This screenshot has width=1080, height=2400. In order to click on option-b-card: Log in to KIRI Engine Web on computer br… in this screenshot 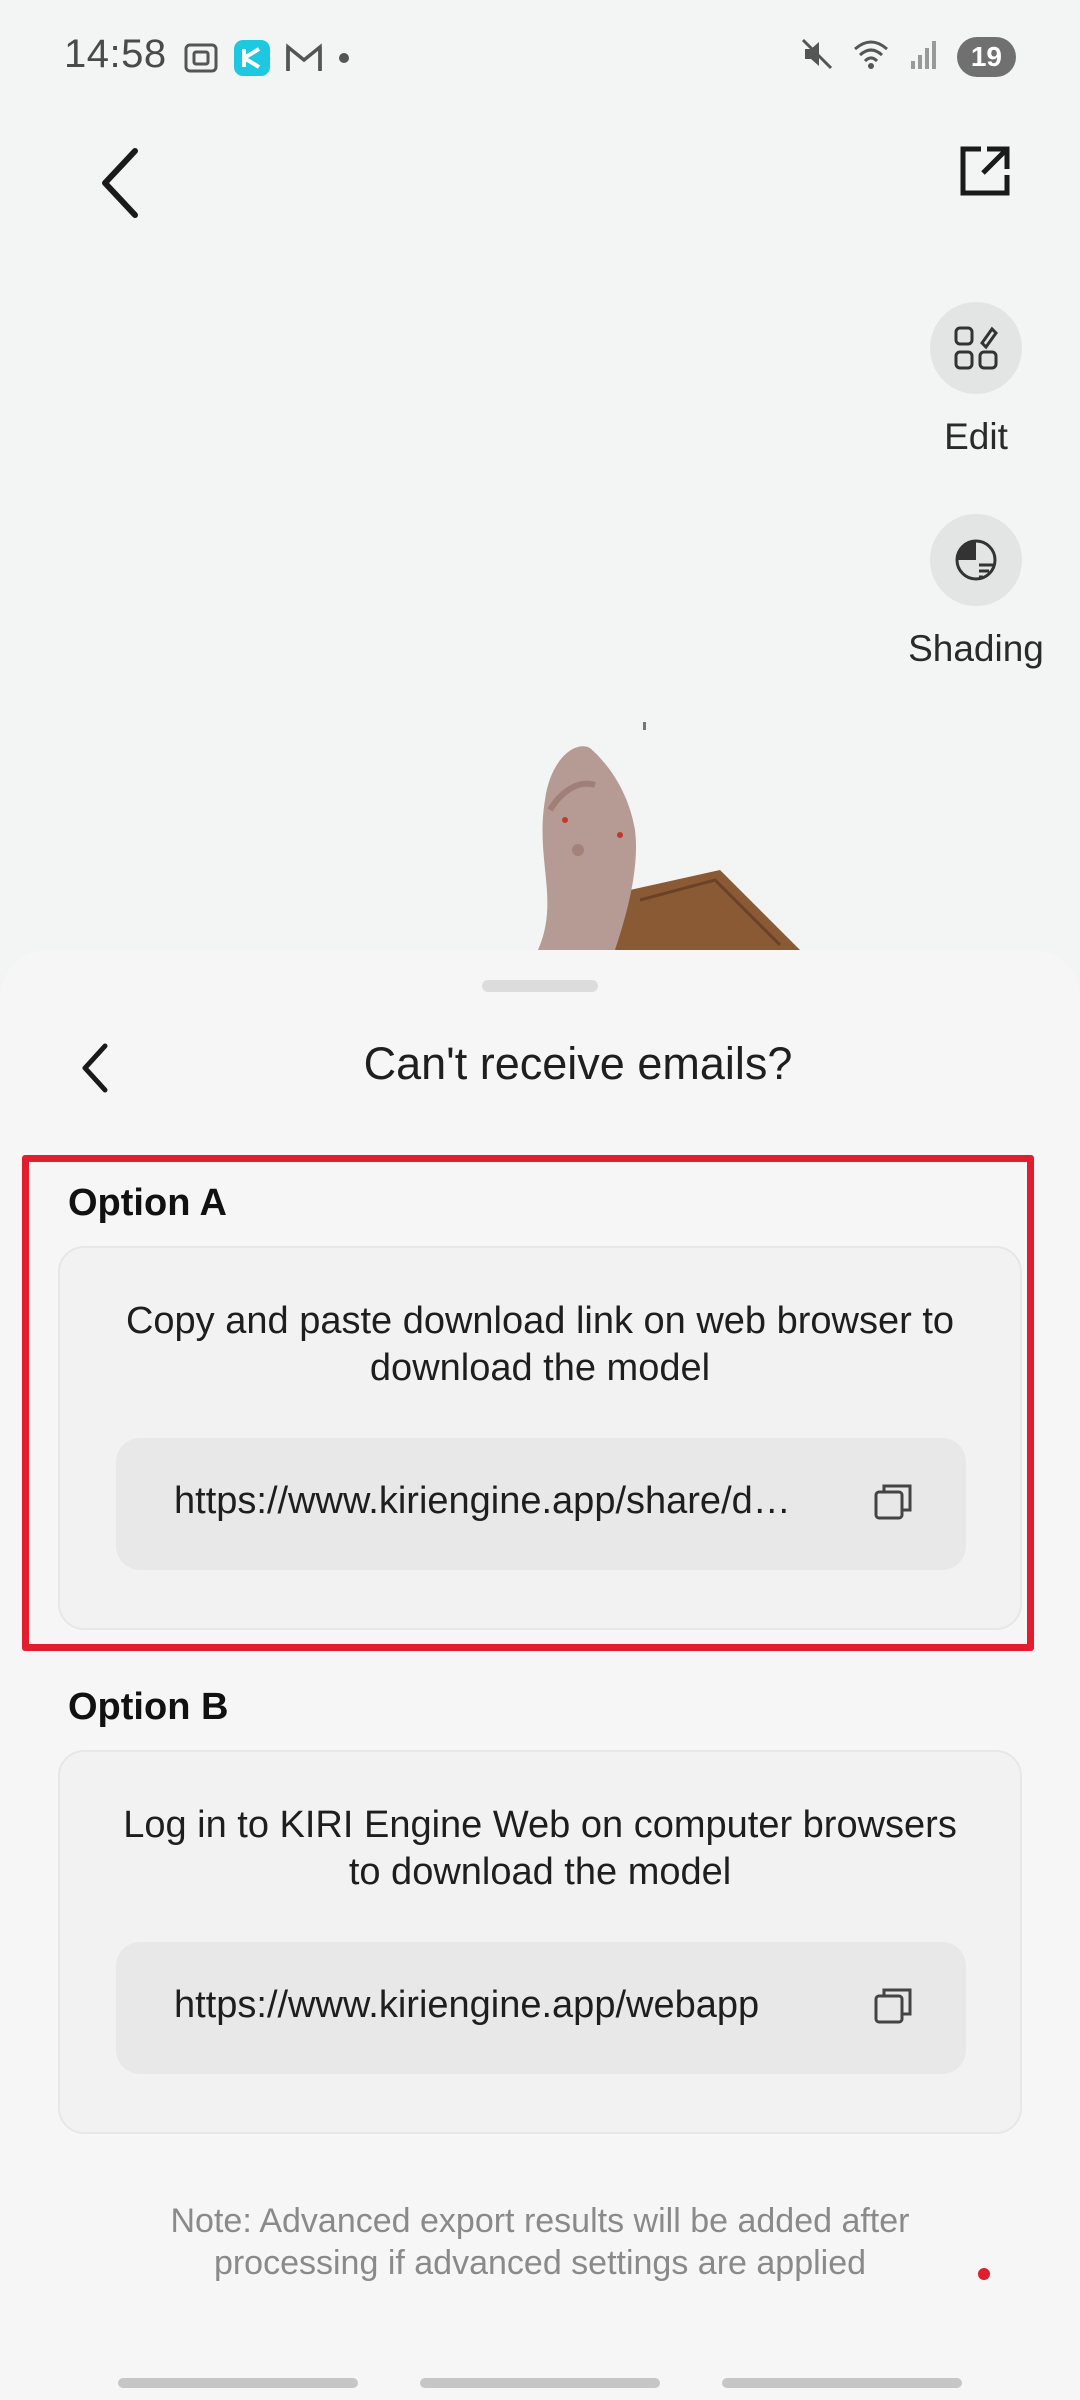, I will do `click(540, 1942)`.